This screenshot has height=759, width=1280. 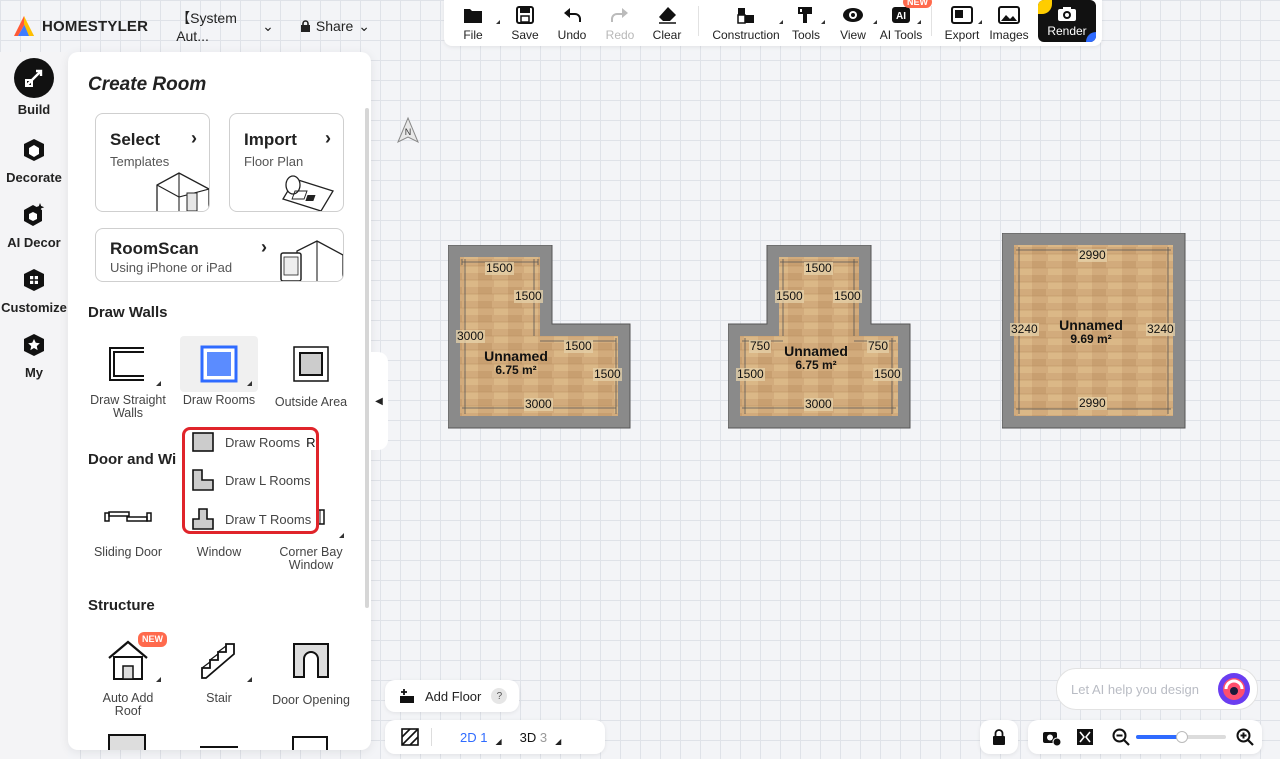 What do you see at coordinates (152, 162) in the screenshot?
I see `select-templates-card: Select › Templates` at bounding box center [152, 162].